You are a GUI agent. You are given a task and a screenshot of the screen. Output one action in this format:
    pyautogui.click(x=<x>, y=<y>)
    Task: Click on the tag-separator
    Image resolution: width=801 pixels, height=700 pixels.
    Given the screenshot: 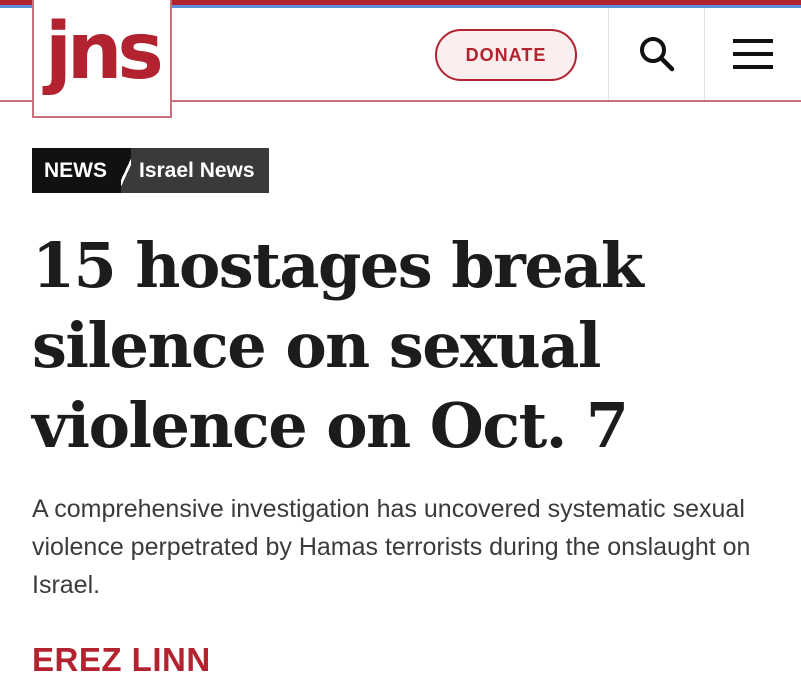 What is the action you would take?
    pyautogui.click(x=126, y=170)
    